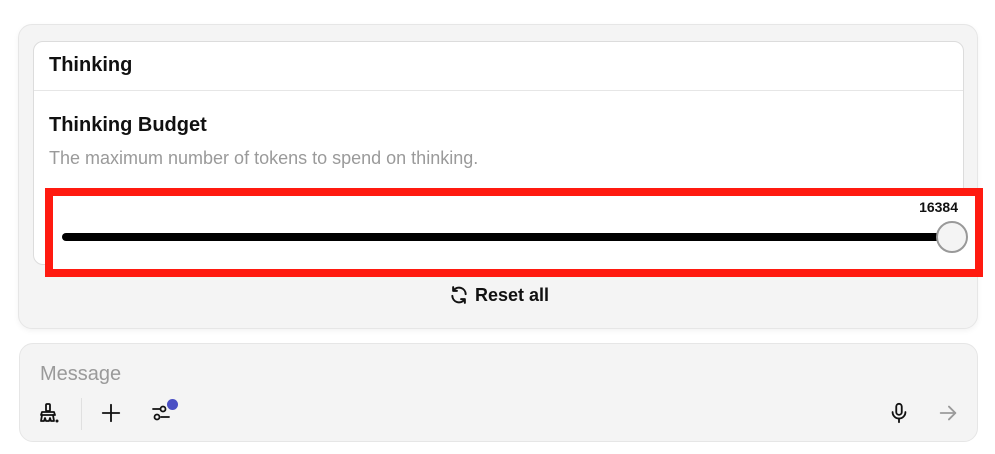  What do you see at coordinates (81, 414) in the screenshot?
I see `toolbar-divider` at bounding box center [81, 414].